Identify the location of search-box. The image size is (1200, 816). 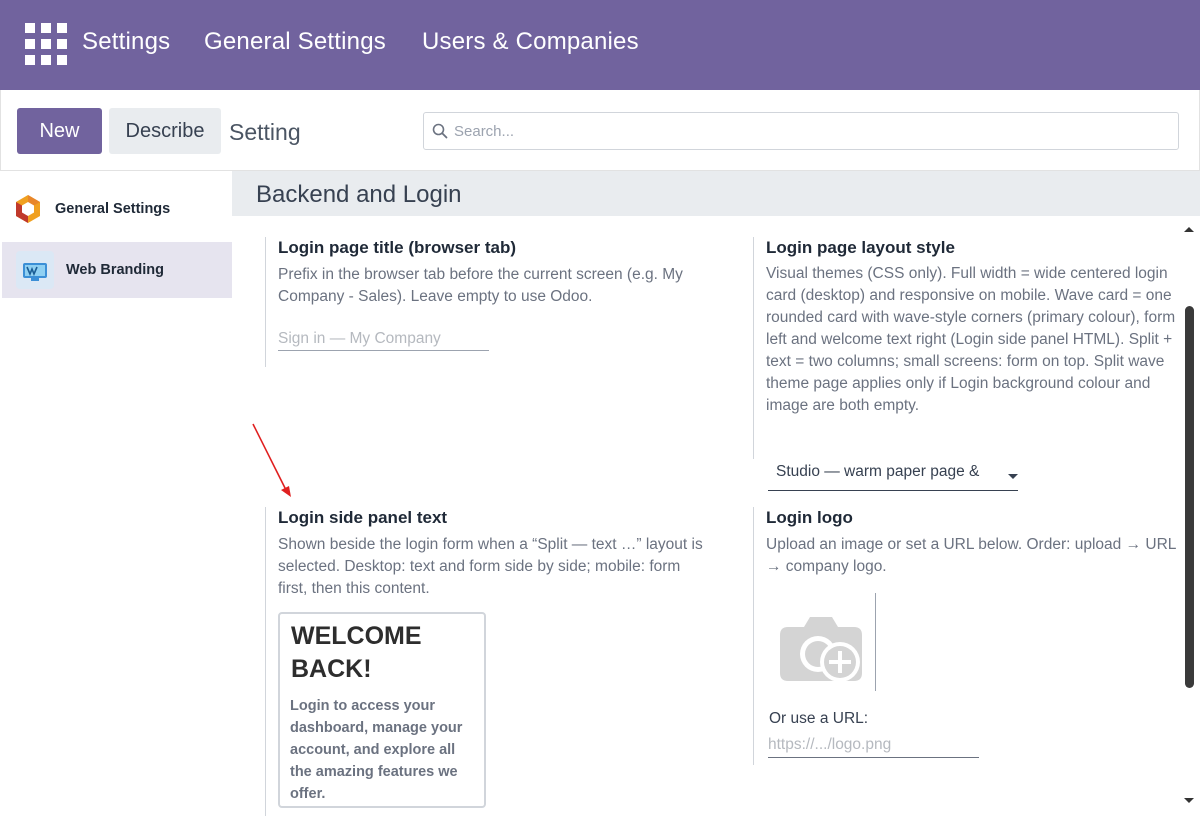
(801, 131).